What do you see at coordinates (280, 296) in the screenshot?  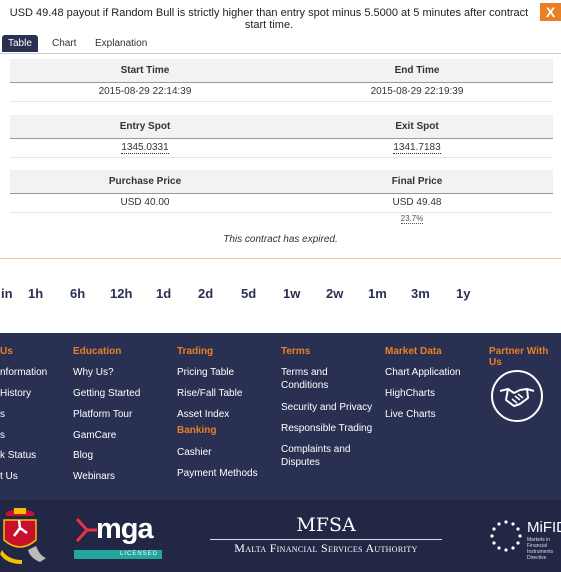 I see `timeframe-bar: in 1h 6h 12h 1d 2d 5d 1w 2w 1m 3m 1y` at bounding box center [280, 296].